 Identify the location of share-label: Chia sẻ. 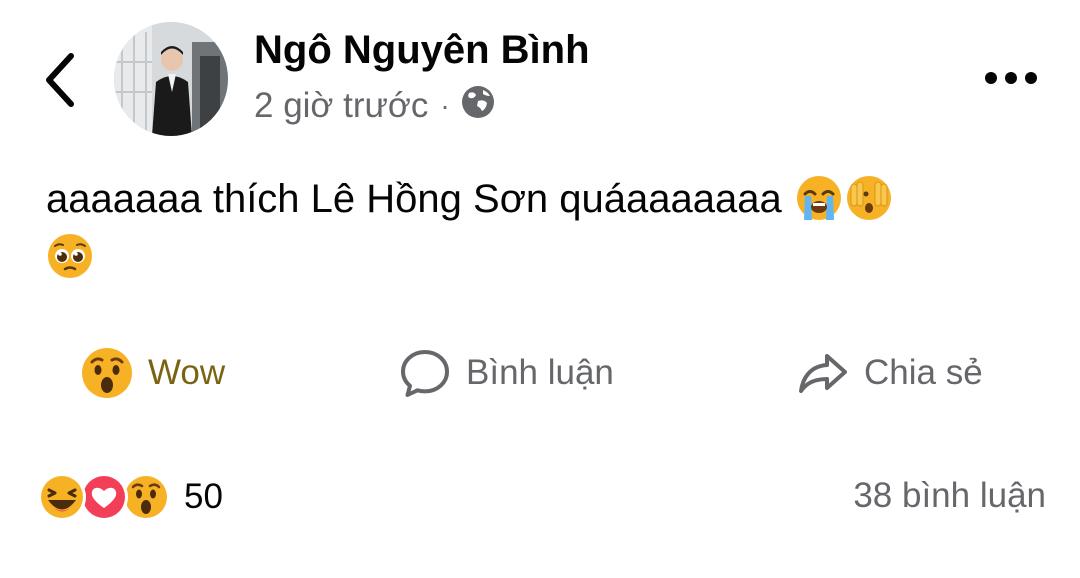
(923, 372).